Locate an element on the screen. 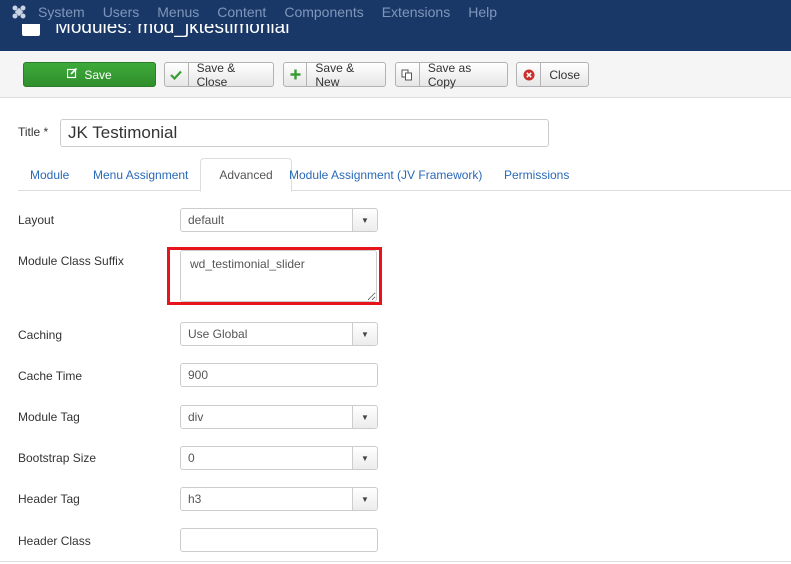 The height and width of the screenshot is (564, 791). save-close-button: Save & Close is located at coordinates (219, 74).